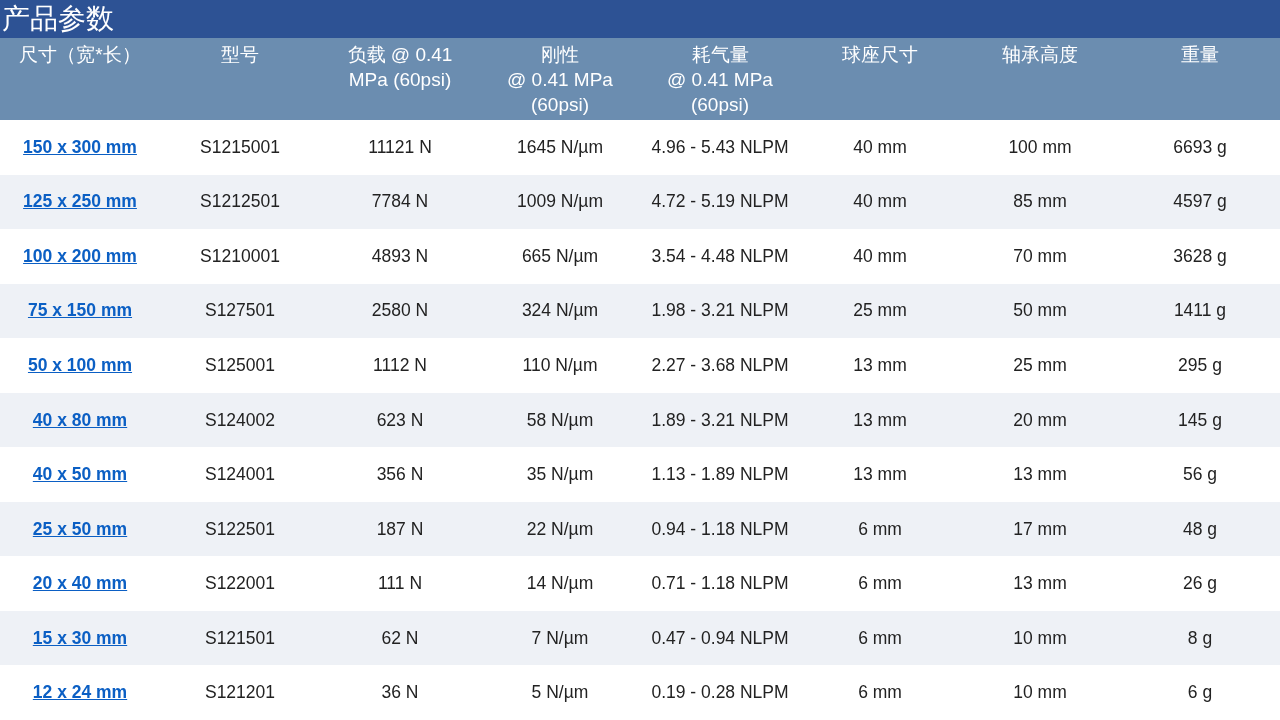 This screenshot has height=720, width=1280. What do you see at coordinates (1040, 146) in the screenshot?
I see `table-cell: 100 mm` at bounding box center [1040, 146].